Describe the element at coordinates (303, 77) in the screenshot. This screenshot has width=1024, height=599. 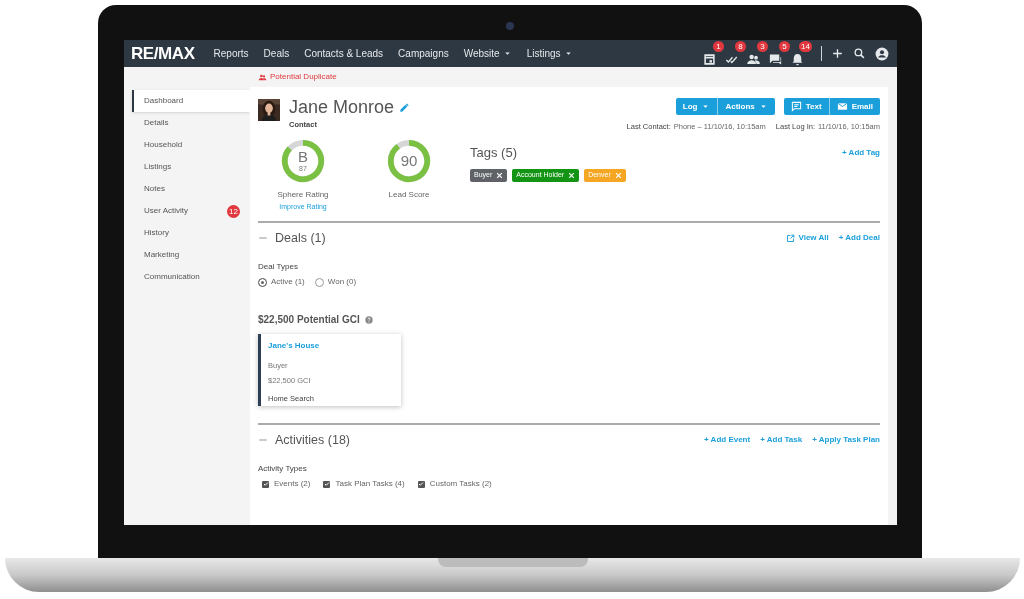
I see `duplicate-label: Potential Duplicate` at that location.